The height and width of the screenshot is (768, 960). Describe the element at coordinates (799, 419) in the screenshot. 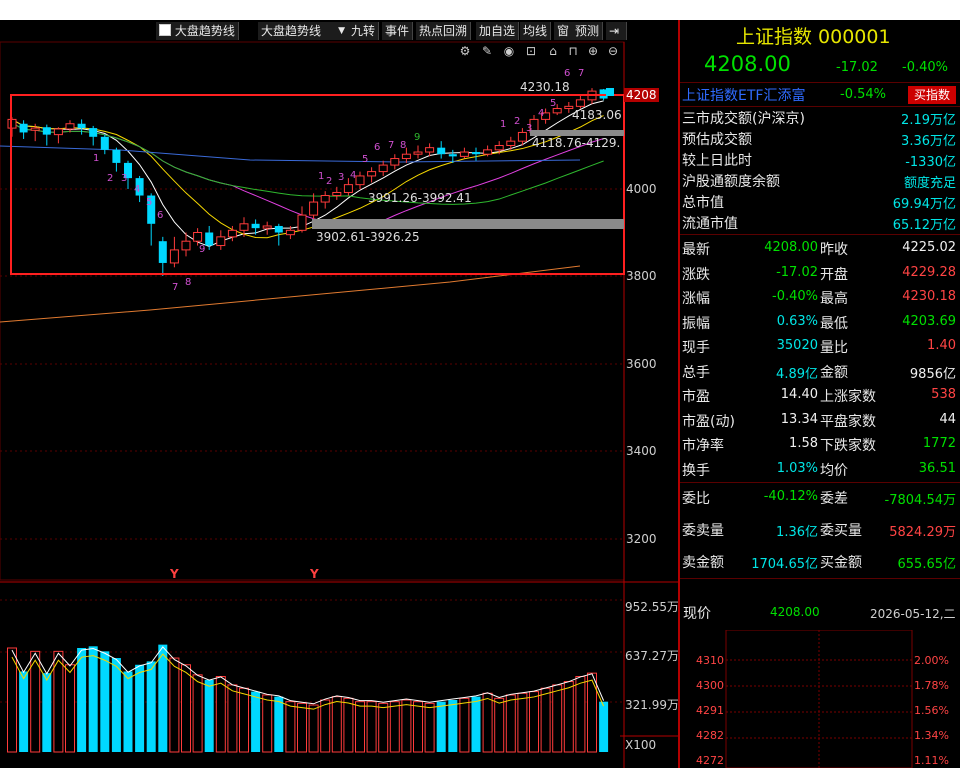

I see `quote-value: 13.34` at that location.